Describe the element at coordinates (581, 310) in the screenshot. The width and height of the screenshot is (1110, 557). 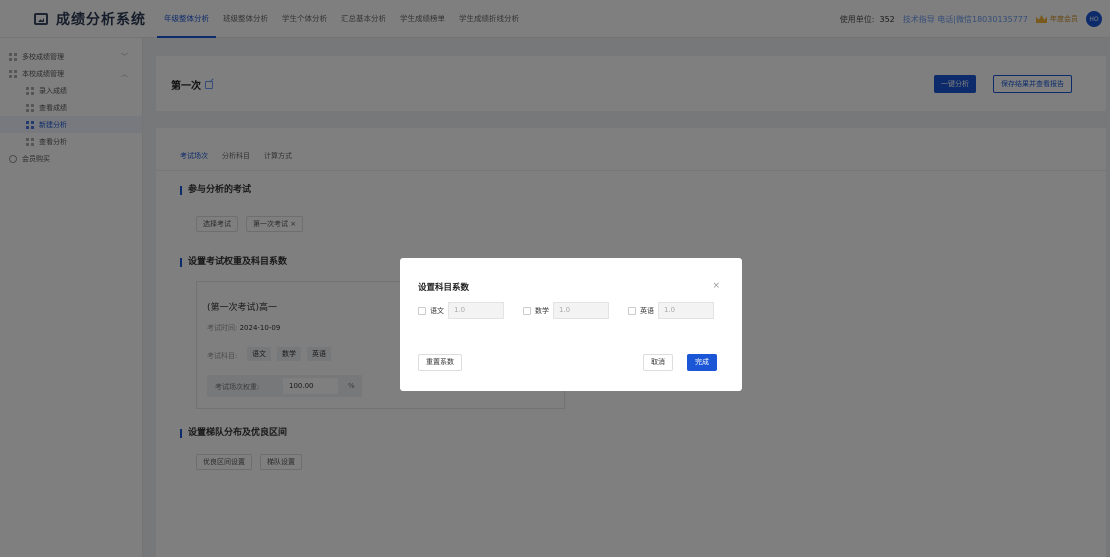
I see `coef-input-math: 1.0` at that location.